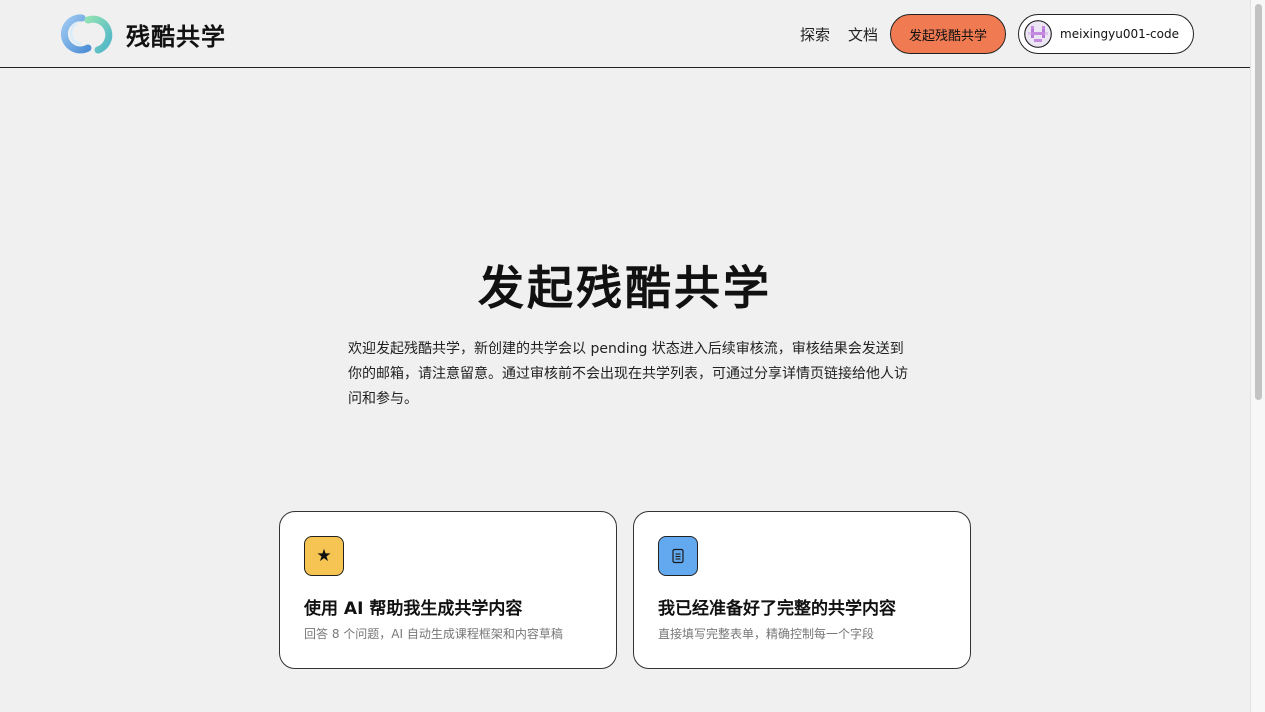  I want to click on top-nav: 探索 文档 发起残酷共学 meixingyu001-code, so click(997, 34).